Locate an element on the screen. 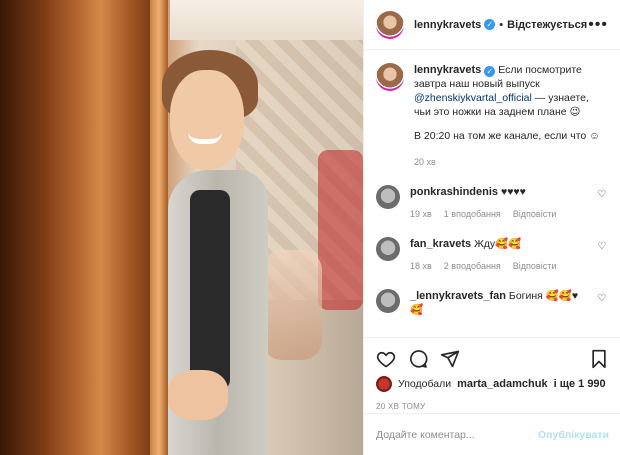 This screenshot has height=455, width=620. photo-person-face is located at coordinates (207, 120).